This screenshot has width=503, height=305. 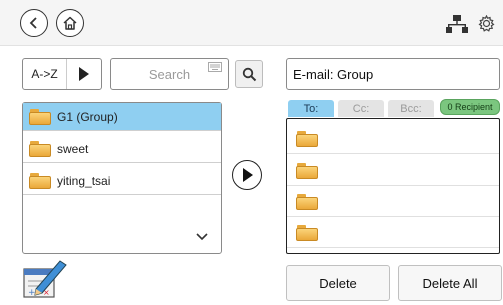 I want to click on sort-arrow-icon, so click(x=84, y=74).